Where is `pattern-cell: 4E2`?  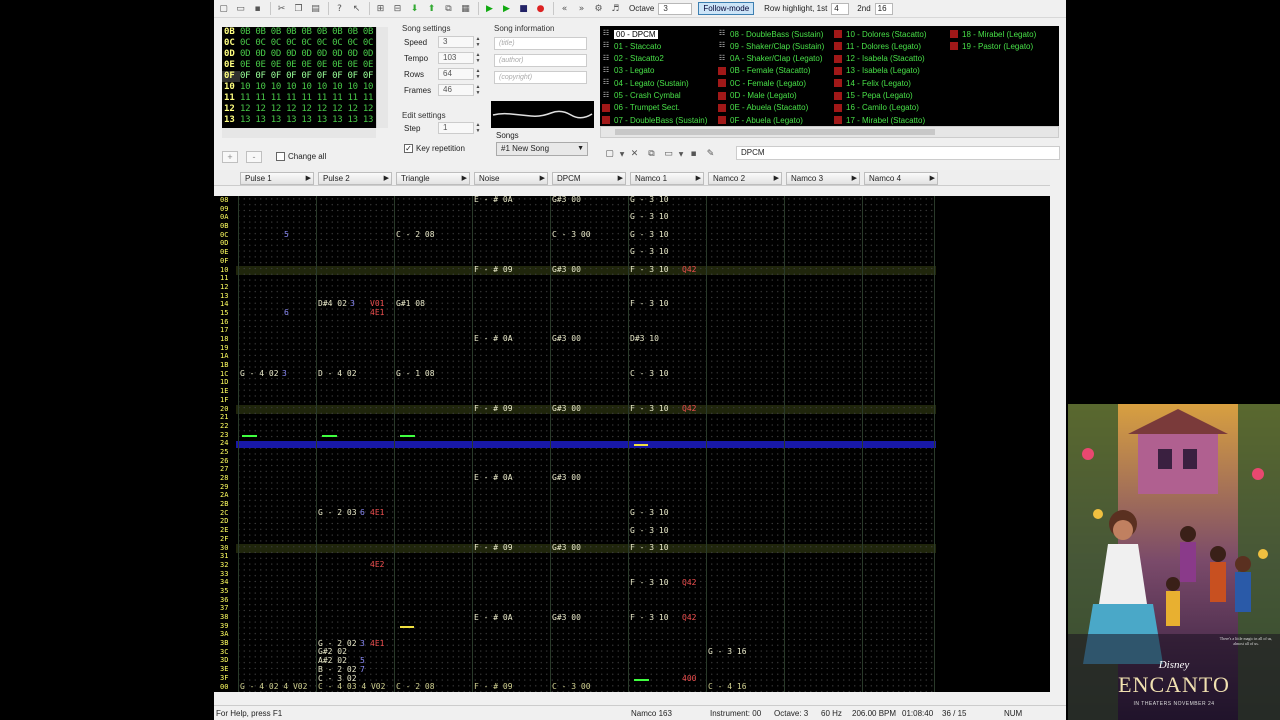
pattern-cell: 4E2 is located at coordinates (377, 565).